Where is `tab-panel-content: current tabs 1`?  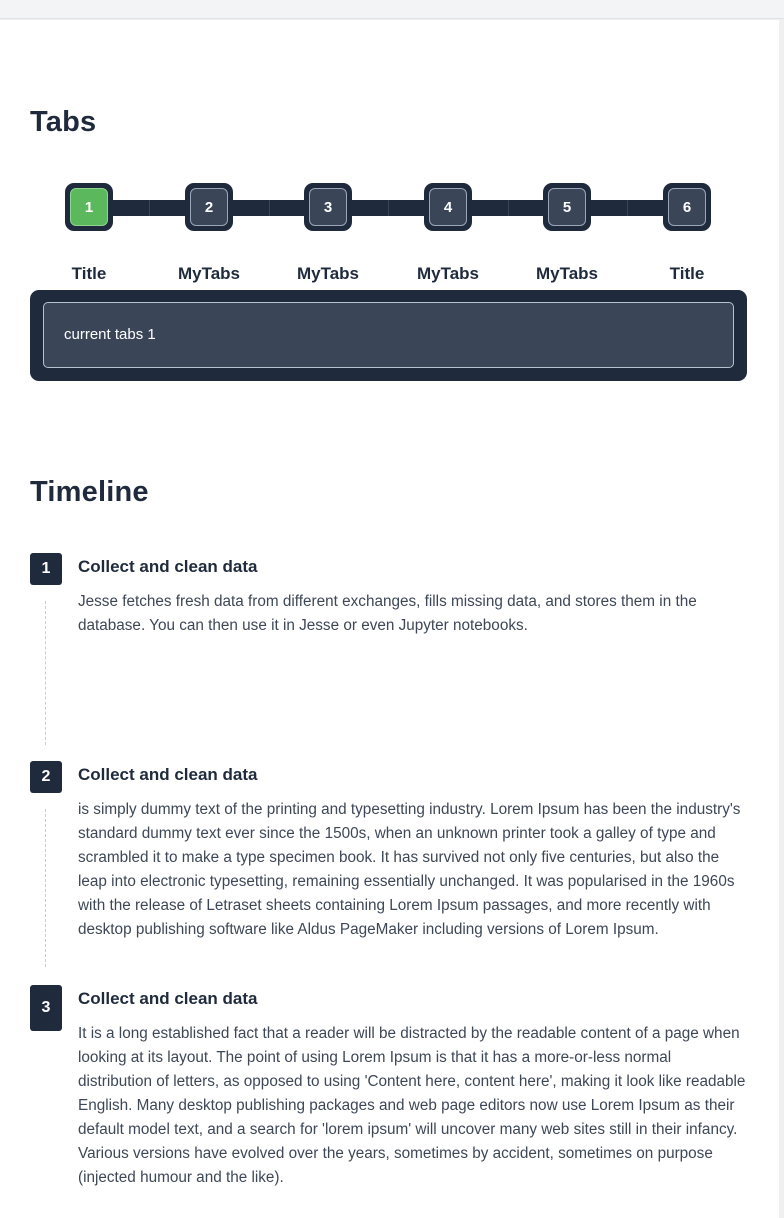 tab-panel-content: current tabs 1 is located at coordinates (388, 335).